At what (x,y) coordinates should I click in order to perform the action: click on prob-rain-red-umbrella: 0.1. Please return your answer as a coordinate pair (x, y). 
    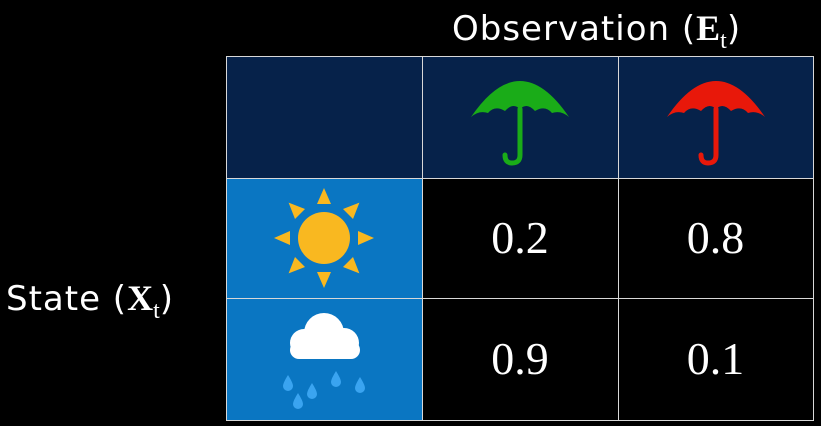
    Looking at the image, I should click on (715, 359).